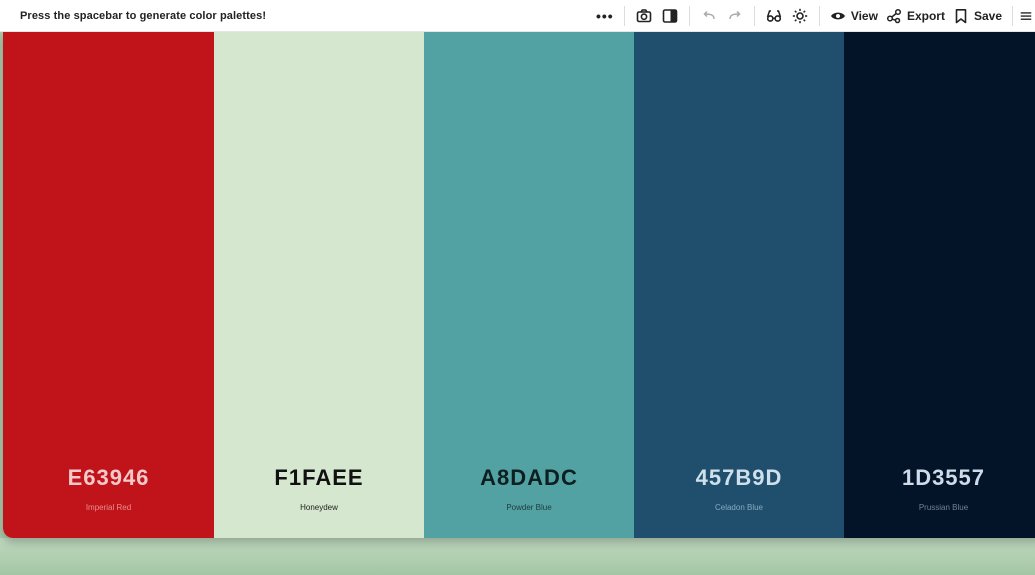  What do you see at coordinates (864, 15) in the screenshot?
I see `view-label: View` at bounding box center [864, 15].